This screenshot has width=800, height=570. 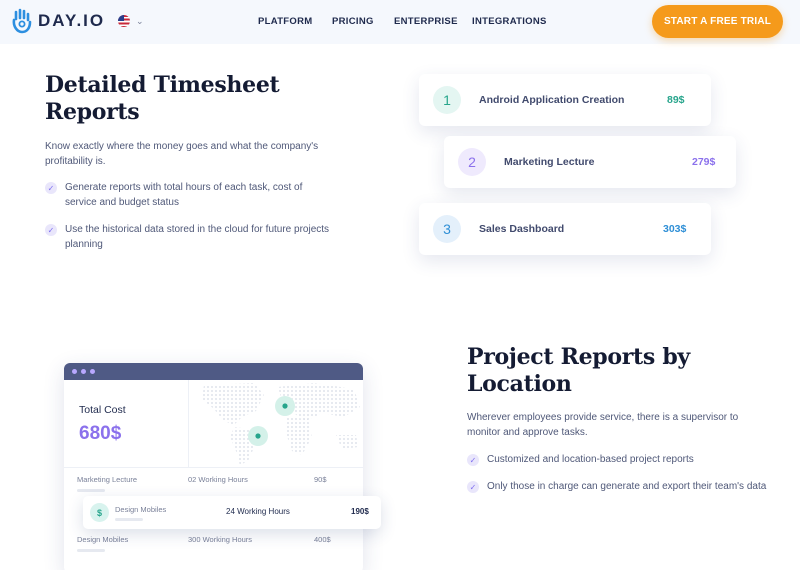 What do you see at coordinates (258, 511) in the screenshot?
I see `row-hours: 24 Working Hours` at bounding box center [258, 511].